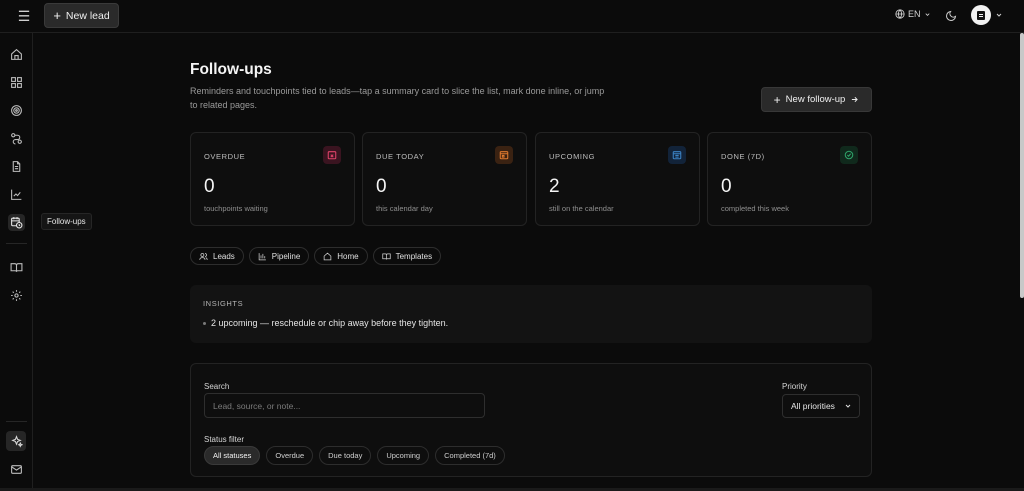 This screenshot has width=1024, height=491. I want to click on quick-link-leads: Leads, so click(217, 256).